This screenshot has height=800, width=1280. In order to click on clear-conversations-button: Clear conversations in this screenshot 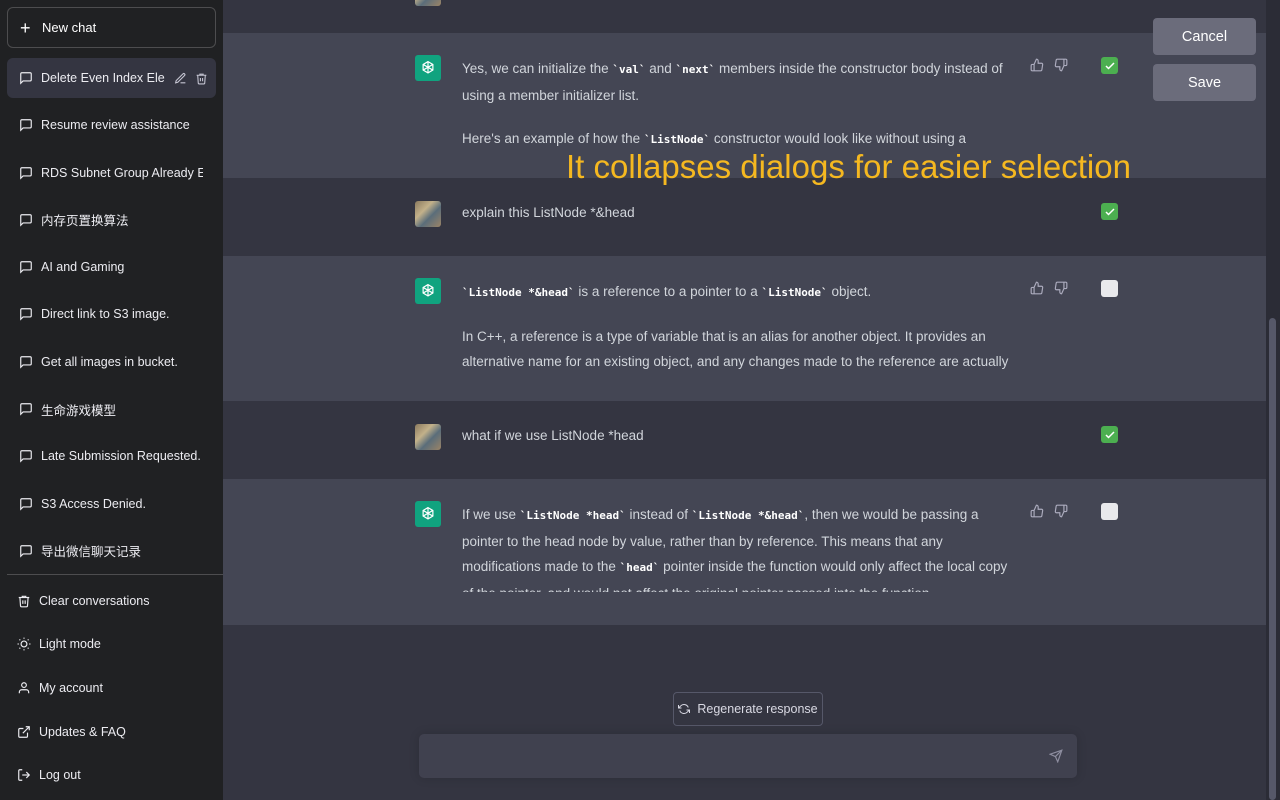, I will do `click(115, 601)`.